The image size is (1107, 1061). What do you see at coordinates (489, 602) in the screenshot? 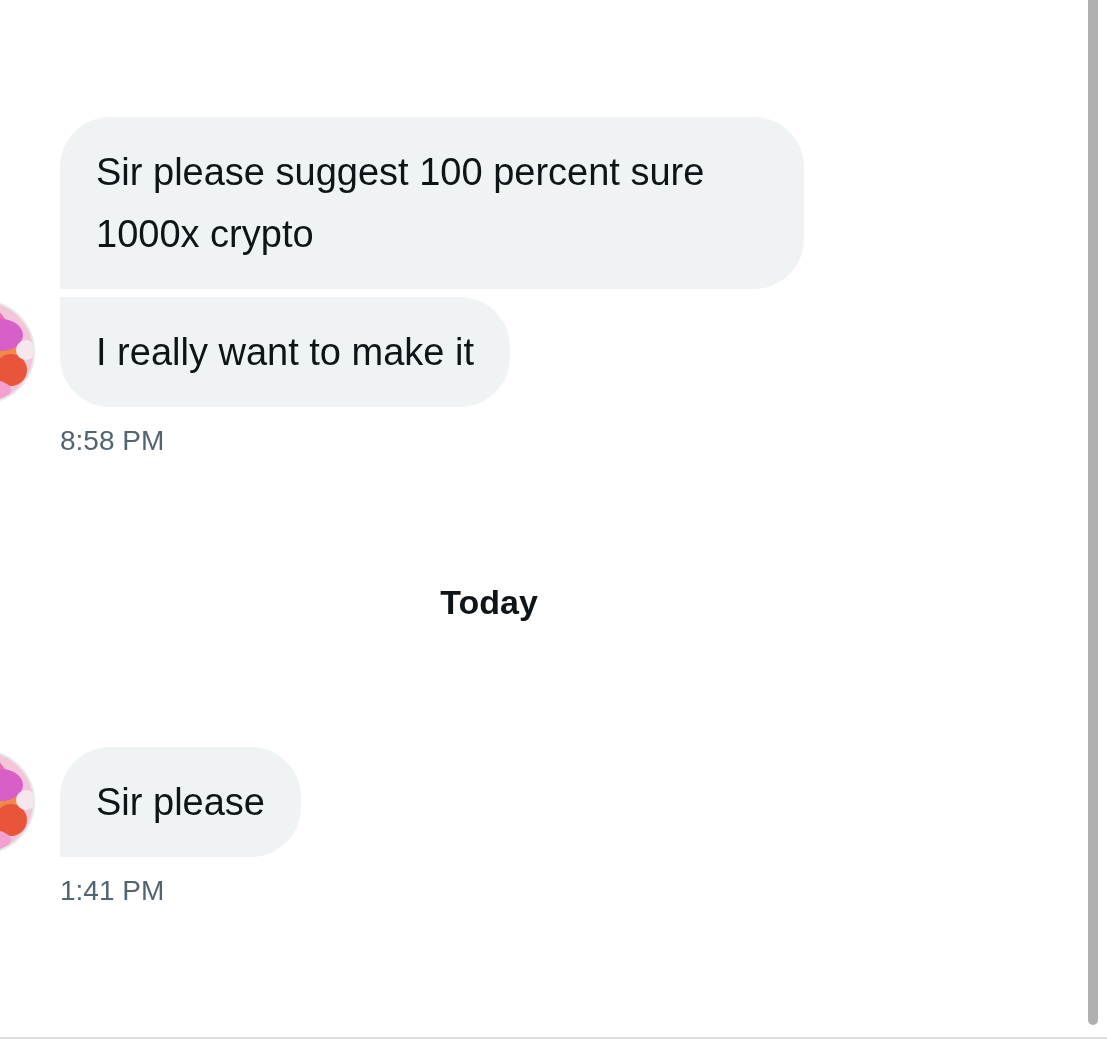
I see `date-divider: Today` at bounding box center [489, 602].